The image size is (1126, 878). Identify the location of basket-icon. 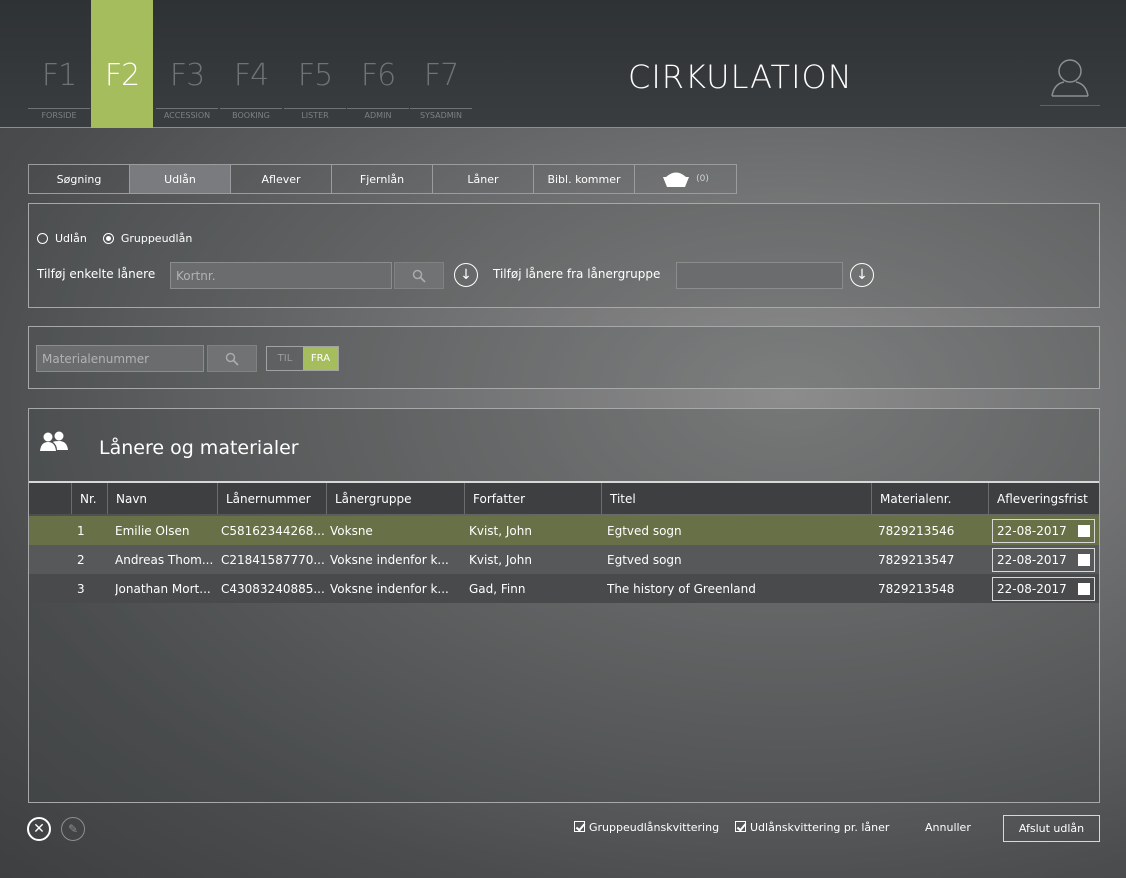
(676, 179).